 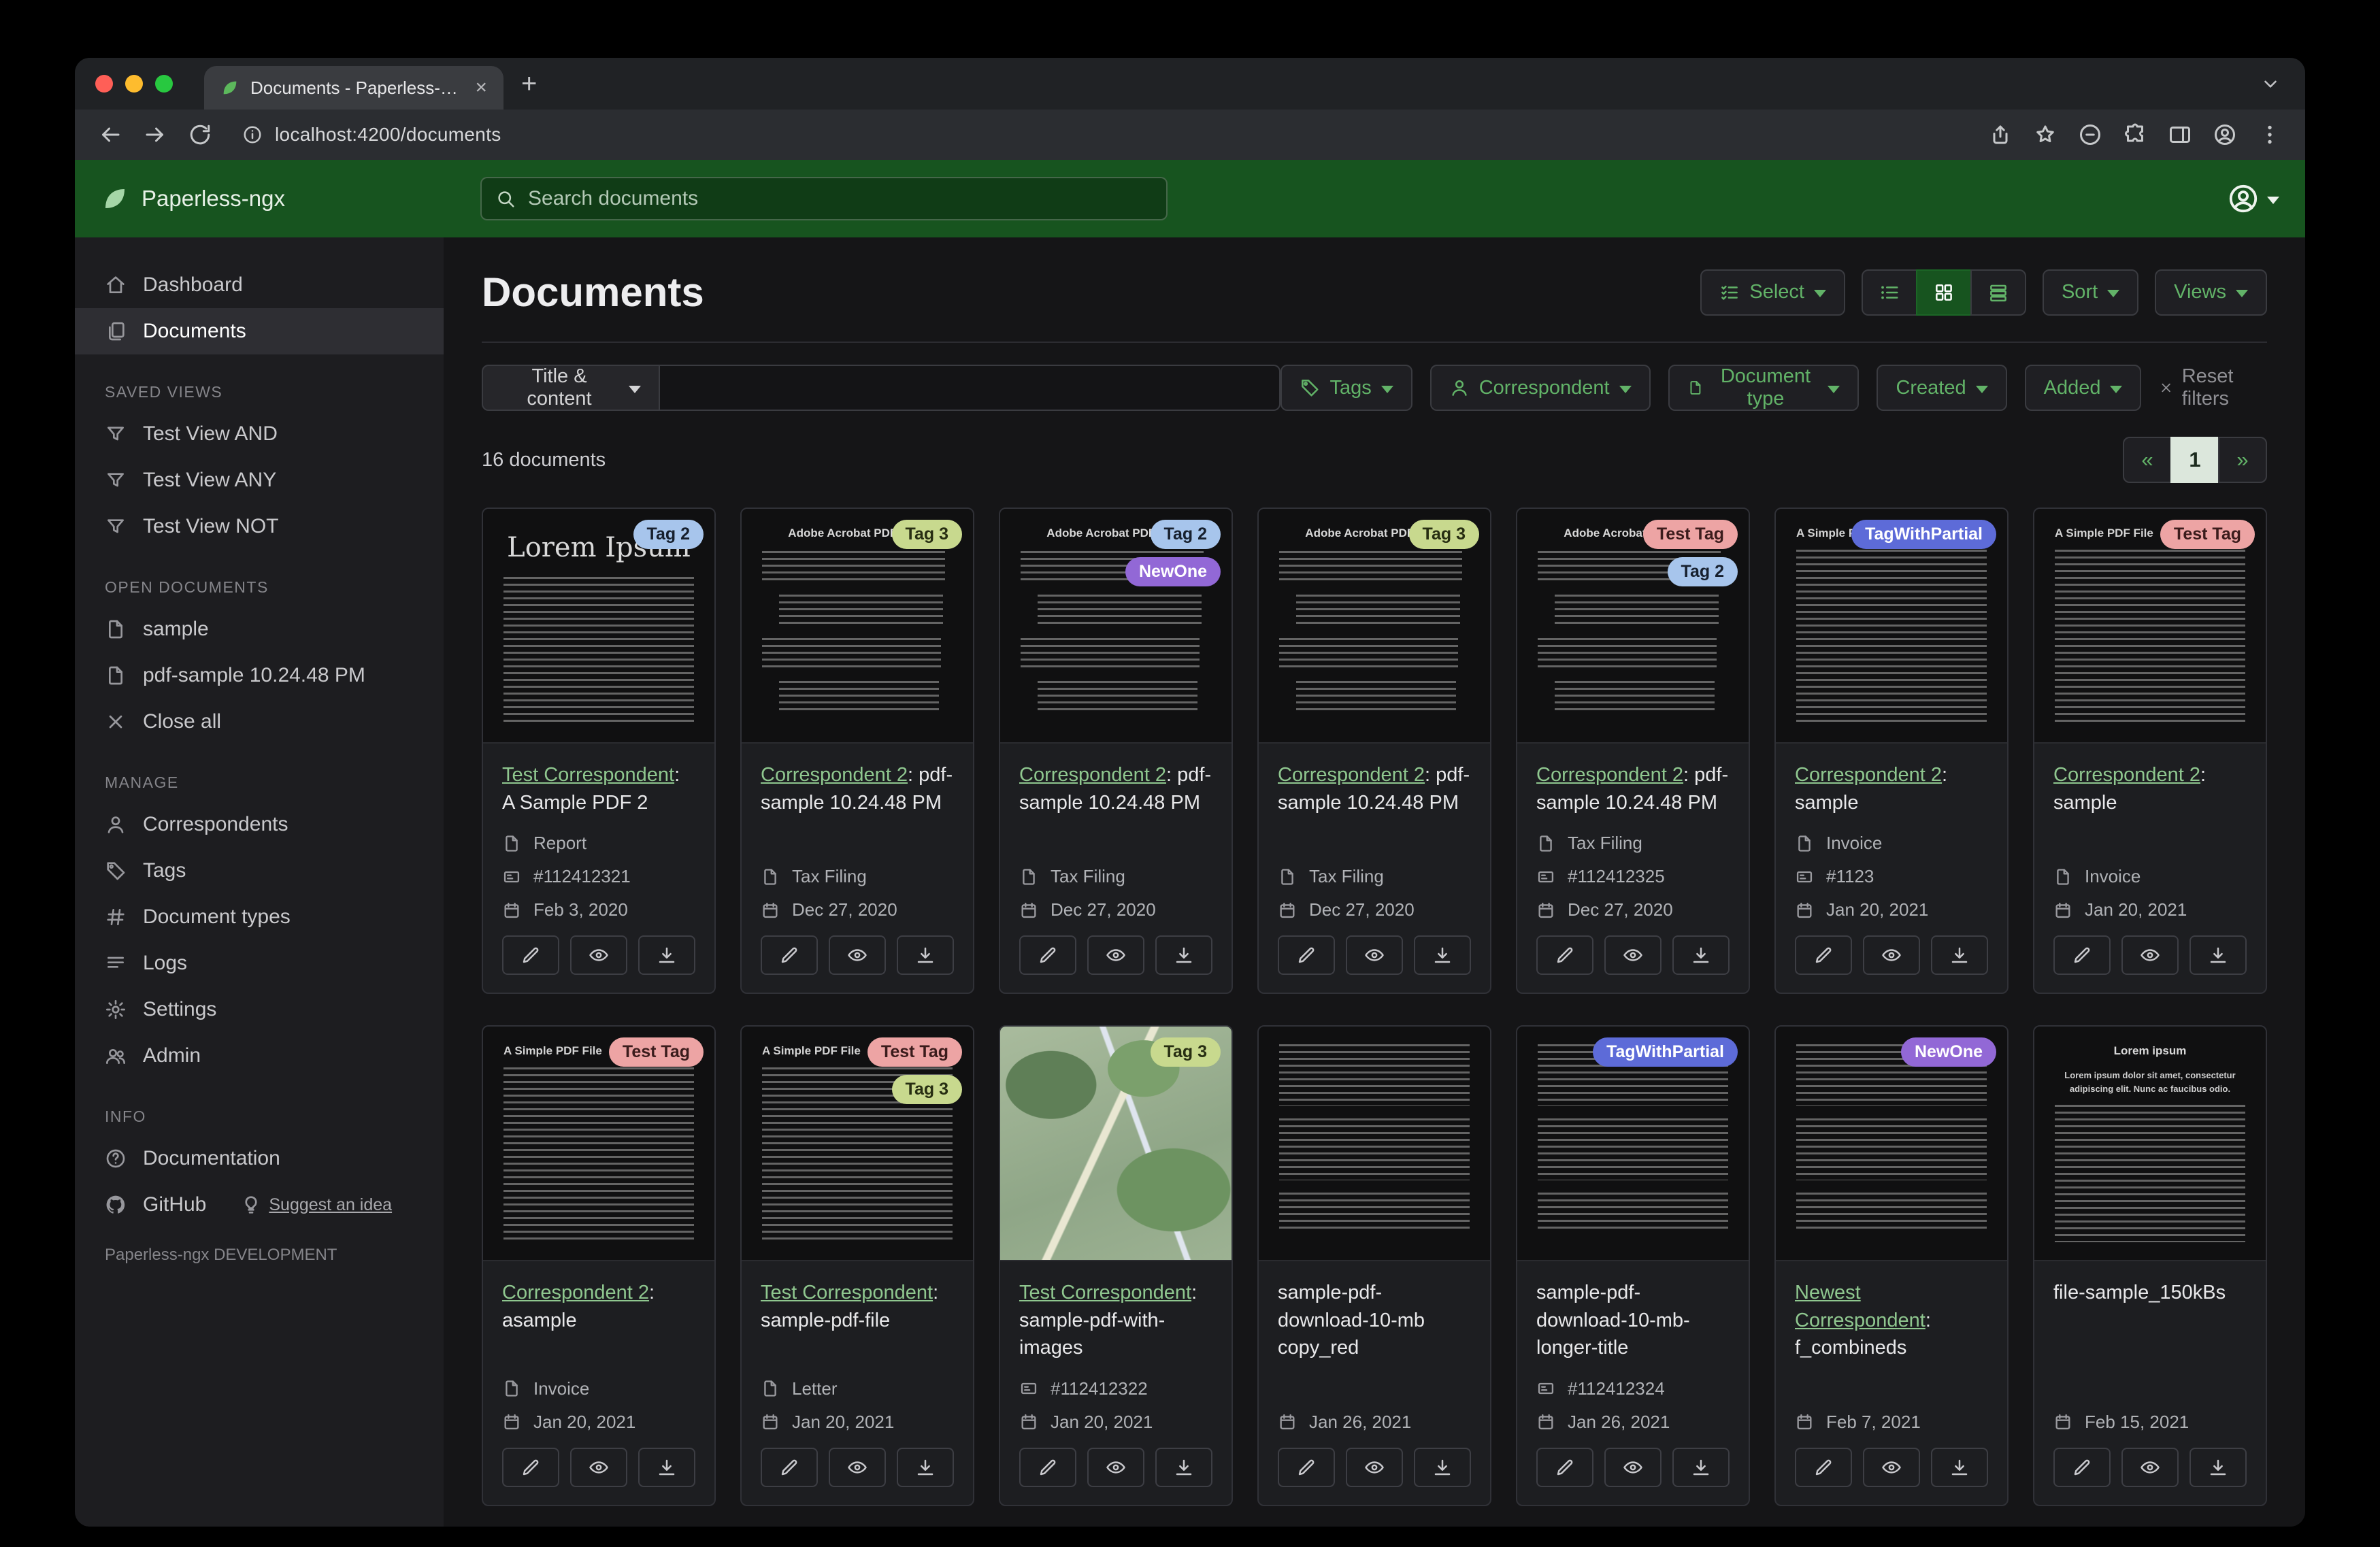 What do you see at coordinates (1944, 292) in the screenshot?
I see `grid-view-button` at bounding box center [1944, 292].